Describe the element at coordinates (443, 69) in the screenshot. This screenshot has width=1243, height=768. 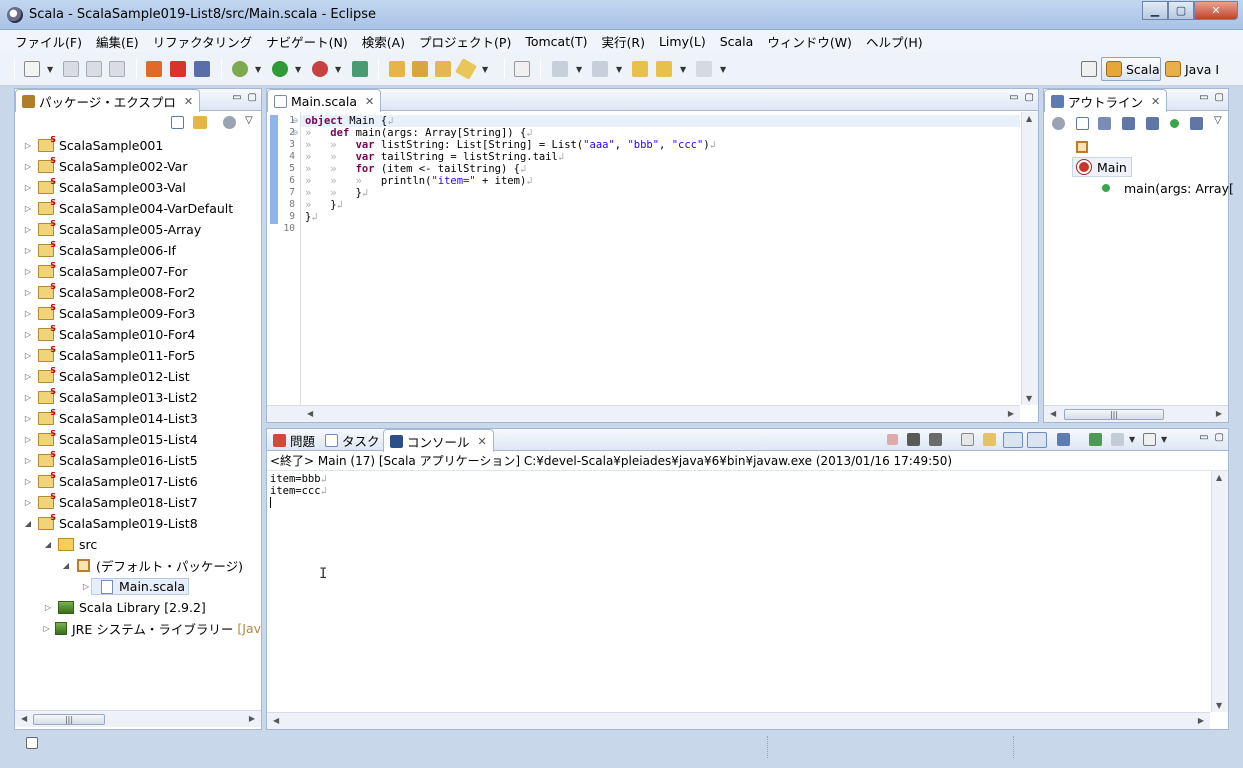
I see `open-folder-icon` at that location.